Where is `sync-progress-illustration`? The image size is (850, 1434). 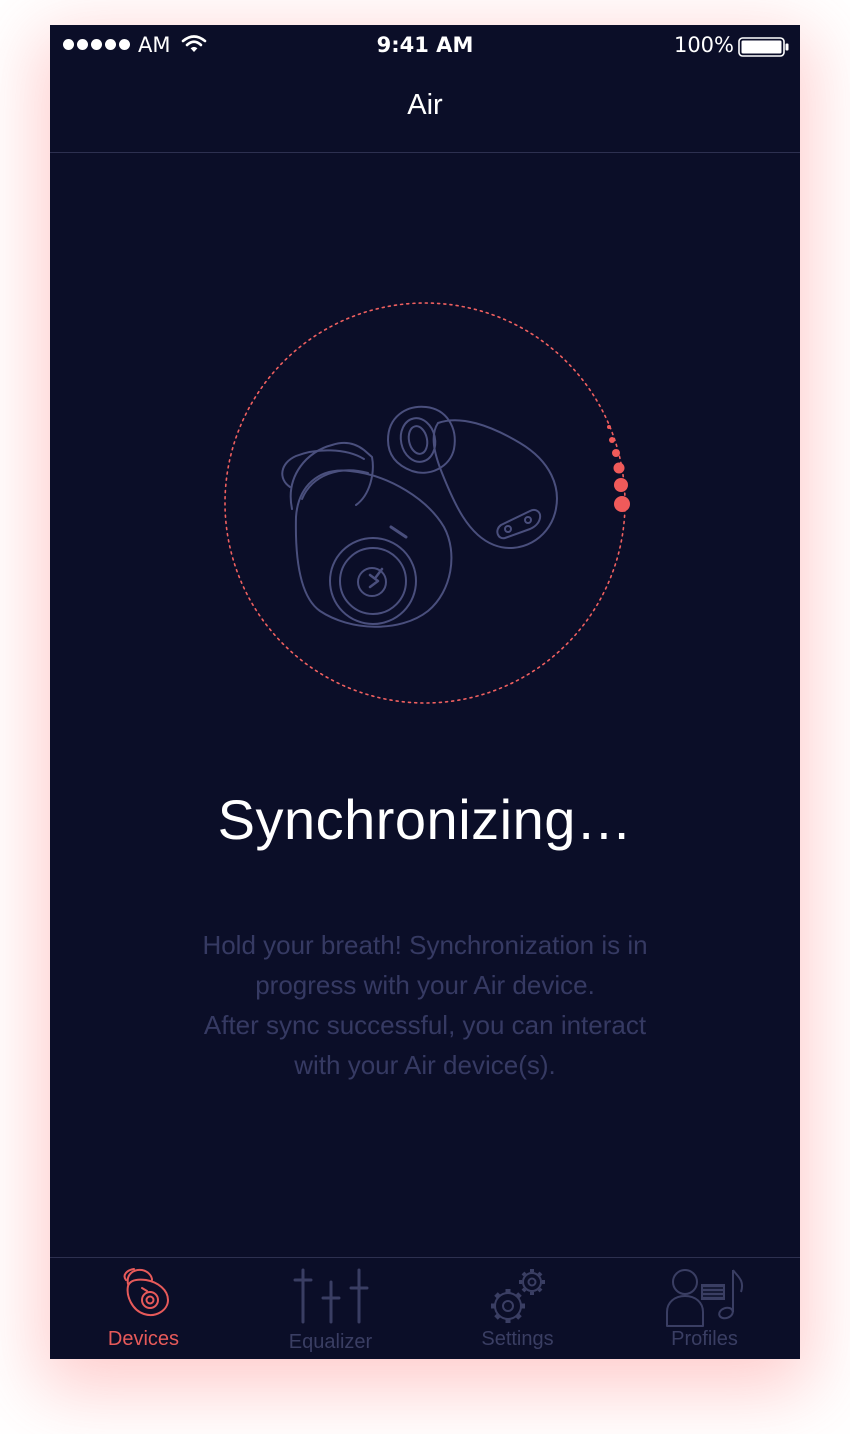 sync-progress-illustration is located at coordinates (427, 503).